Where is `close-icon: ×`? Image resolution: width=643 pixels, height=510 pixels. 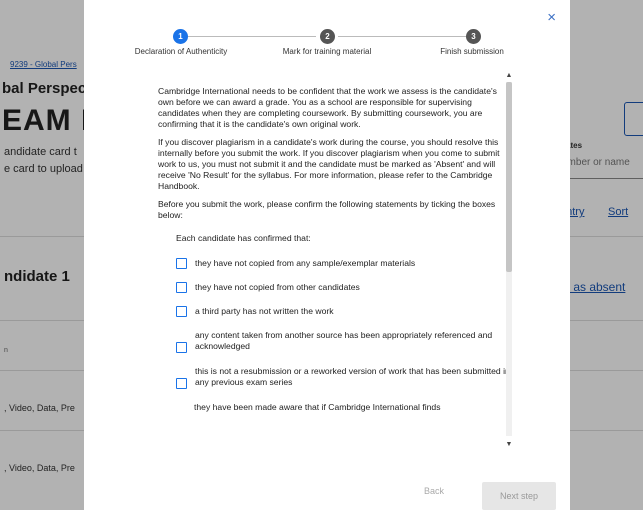
close-icon: × is located at coordinates (551, 17).